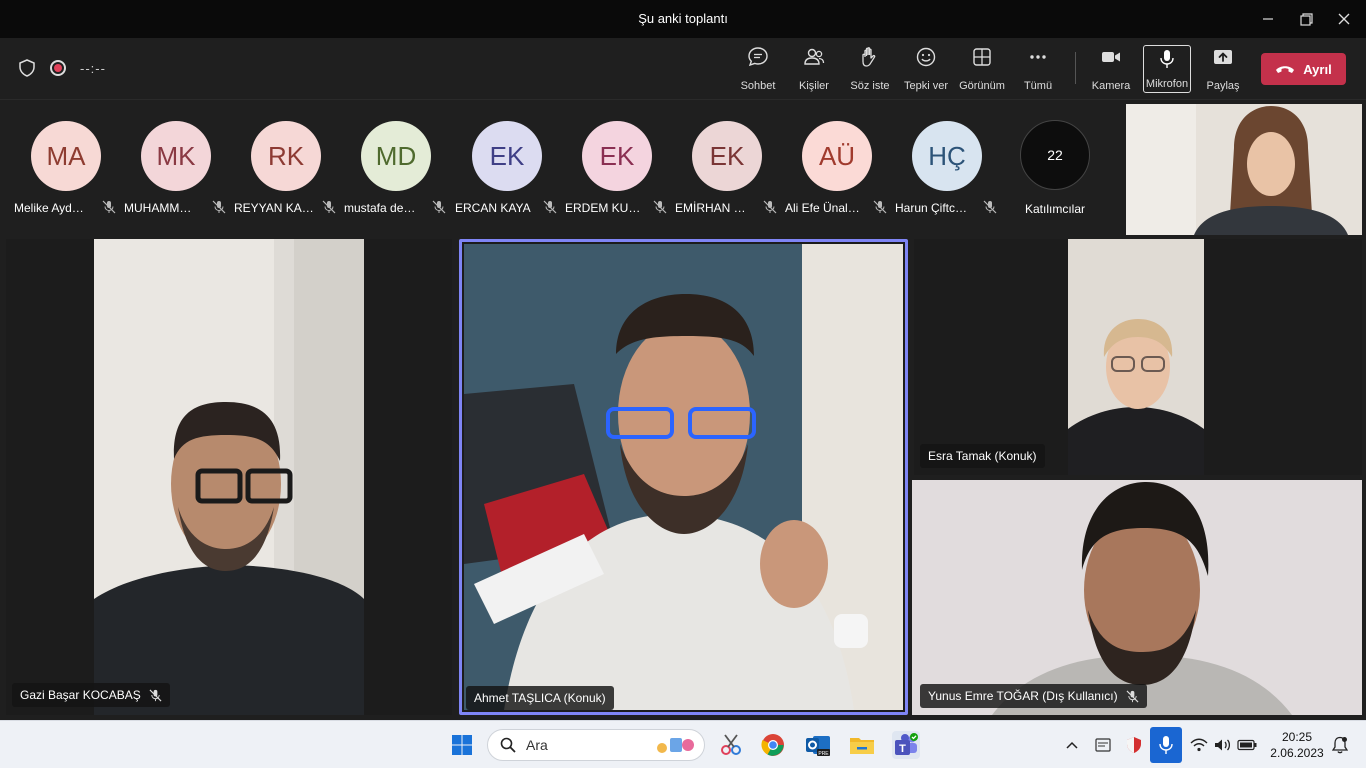  Describe the element at coordinates (462, 745) in the screenshot. I see `windows-start-icon` at that location.